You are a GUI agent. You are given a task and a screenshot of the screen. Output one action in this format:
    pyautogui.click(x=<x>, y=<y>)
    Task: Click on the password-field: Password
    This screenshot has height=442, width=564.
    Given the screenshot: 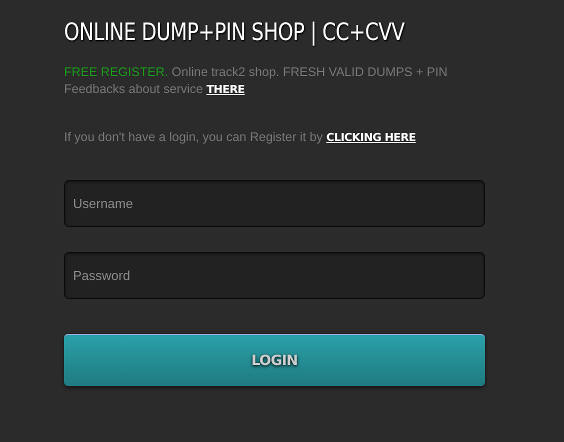 What is the action you would take?
    pyautogui.click(x=274, y=275)
    